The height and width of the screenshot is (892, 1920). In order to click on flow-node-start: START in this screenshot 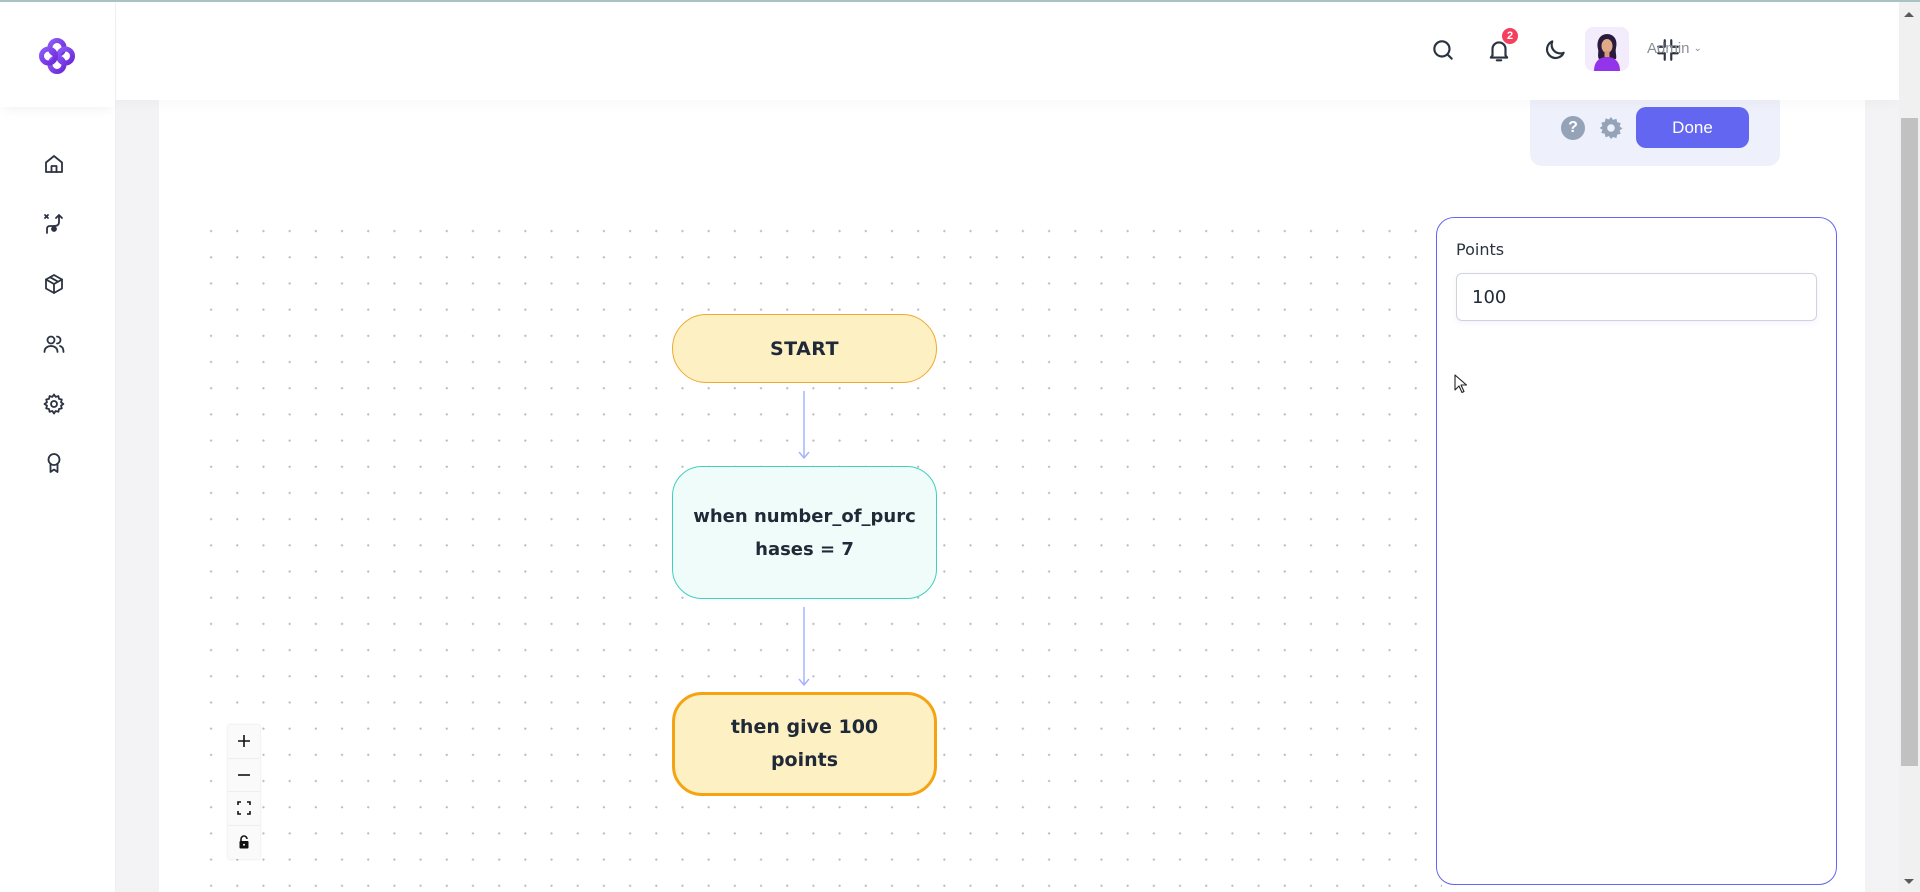, I will do `click(804, 348)`.